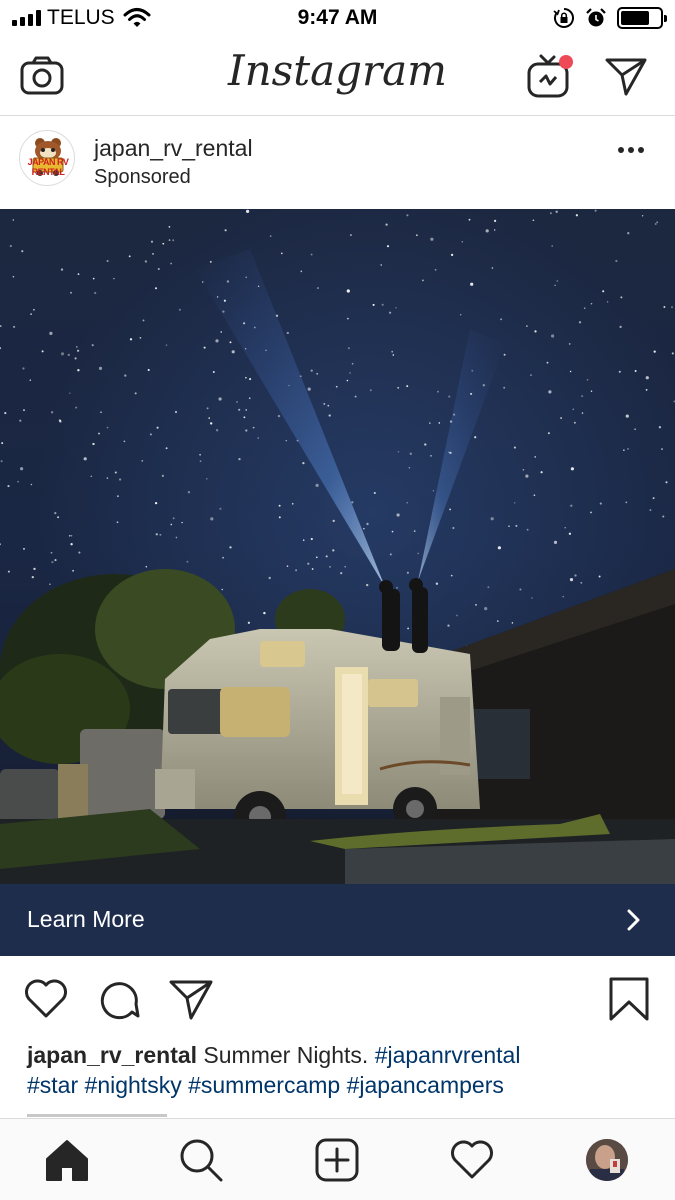 The height and width of the screenshot is (1200, 675). What do you see at coordinates (550, 76) in the screenshot?
I see `igtv-icon` at bounding box center [550, 76].